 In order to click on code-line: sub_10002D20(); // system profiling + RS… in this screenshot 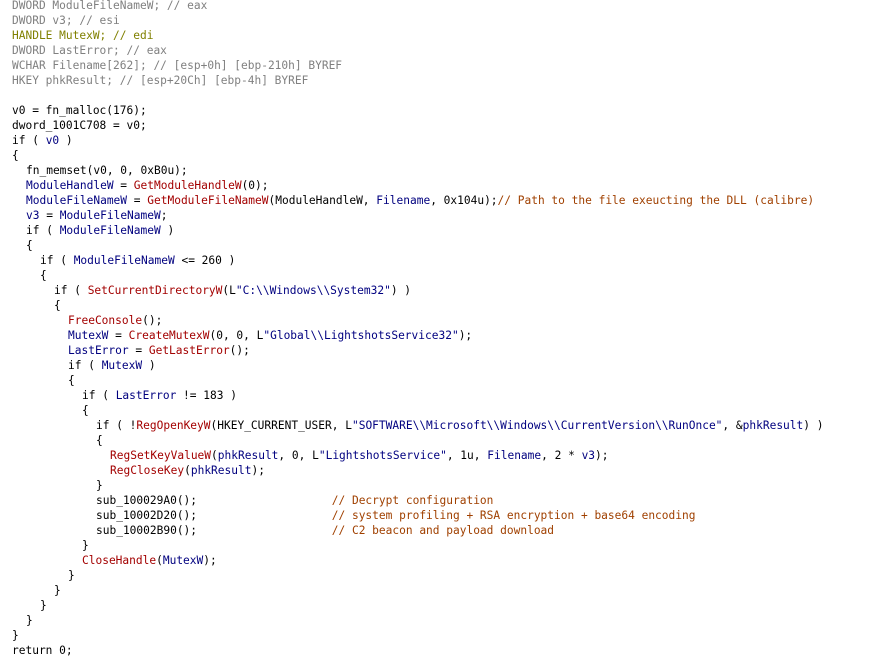, I will do `click(395, 515)`.